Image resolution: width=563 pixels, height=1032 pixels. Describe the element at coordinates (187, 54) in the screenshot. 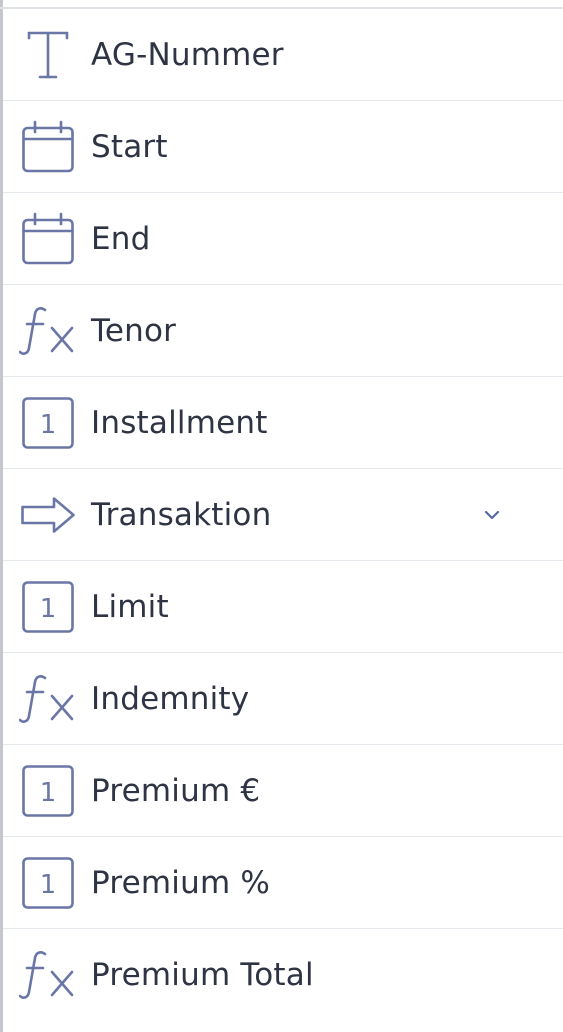

I see `field-label: AG-Nummer` at that location.